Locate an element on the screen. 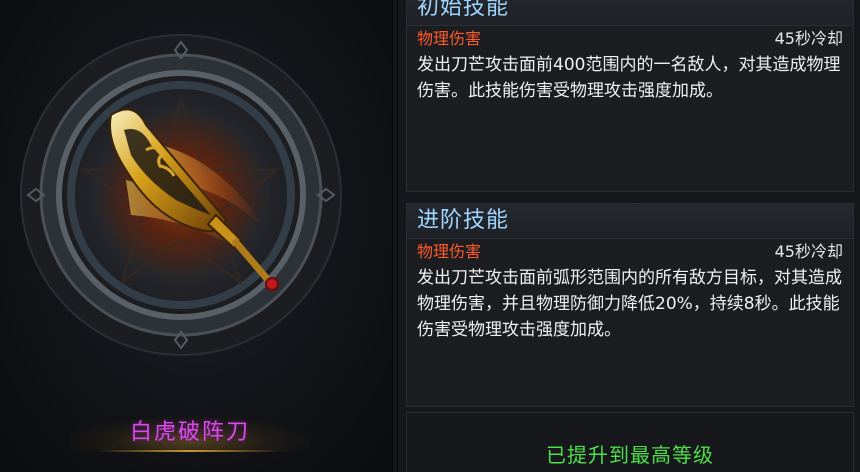  initial-skill-cooldown: 45秒冷却 is located at coordinates (808, 38).